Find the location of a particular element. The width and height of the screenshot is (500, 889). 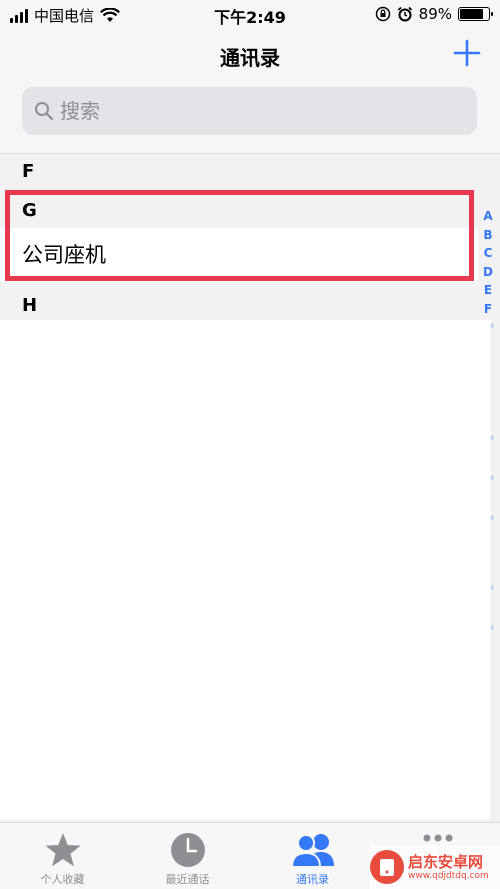

status-bar: 中国电信 下午2:49 89% is located at coordinates (250, 15).